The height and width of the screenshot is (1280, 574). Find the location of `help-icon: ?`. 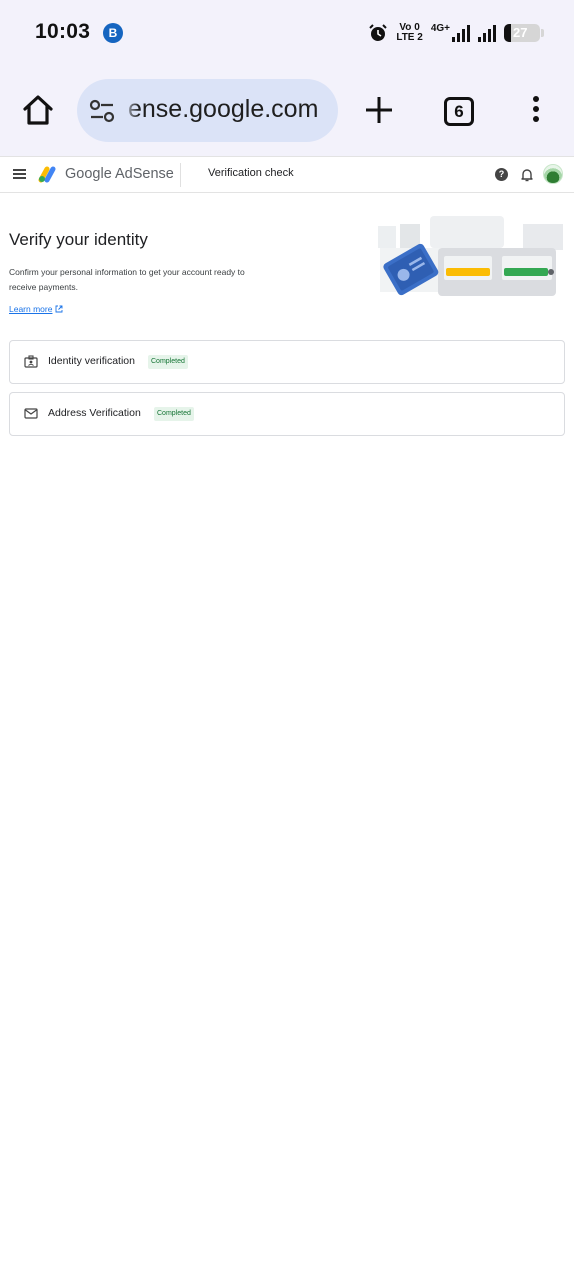

help-icon: ? is located at coordinates (501, 174).